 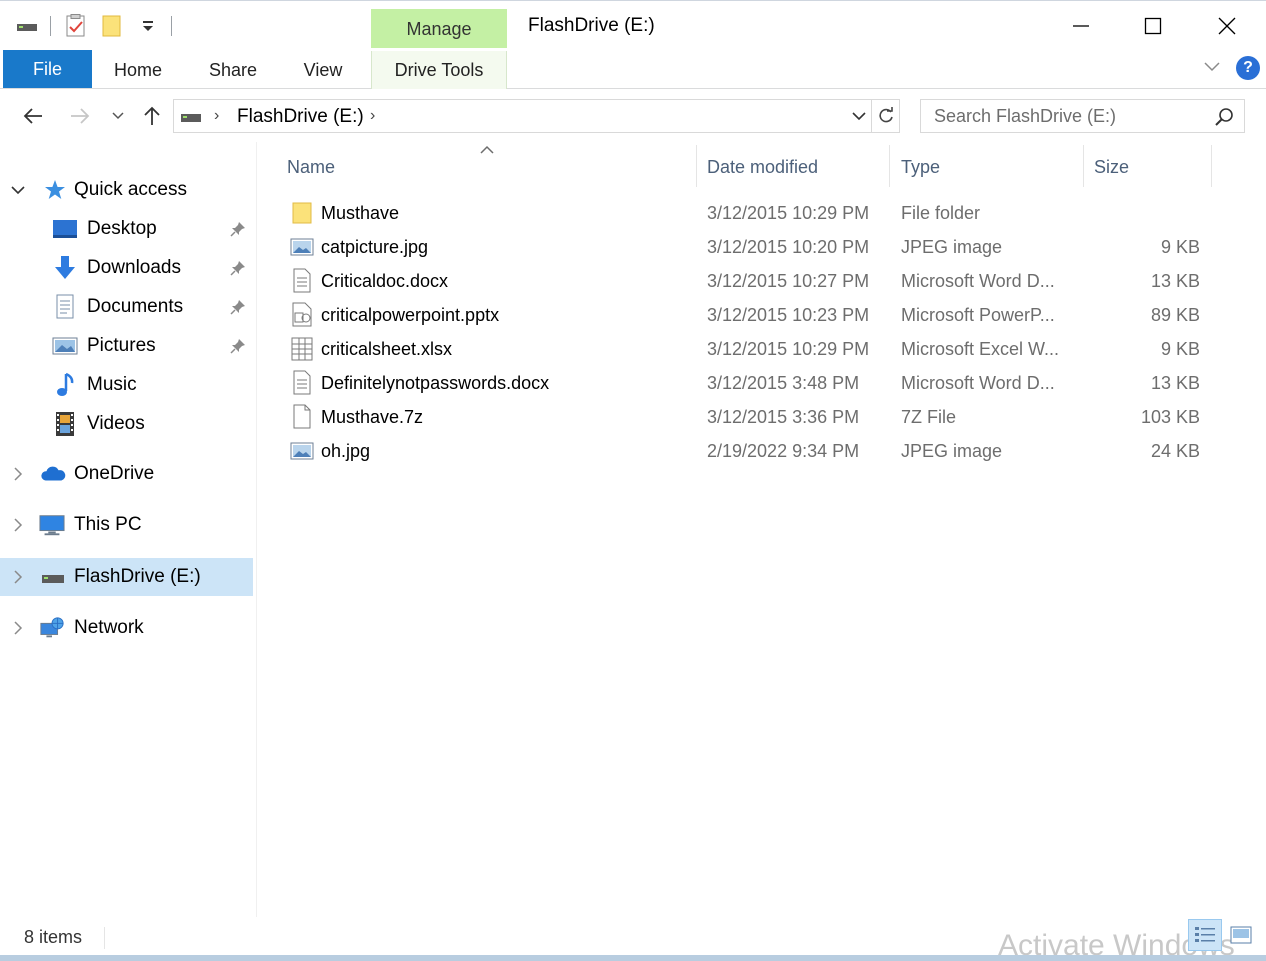 What do you see at coordinates (487, 167) in the screenshot?
I see `column-header-name: Name` at bounding box center [487, 167].